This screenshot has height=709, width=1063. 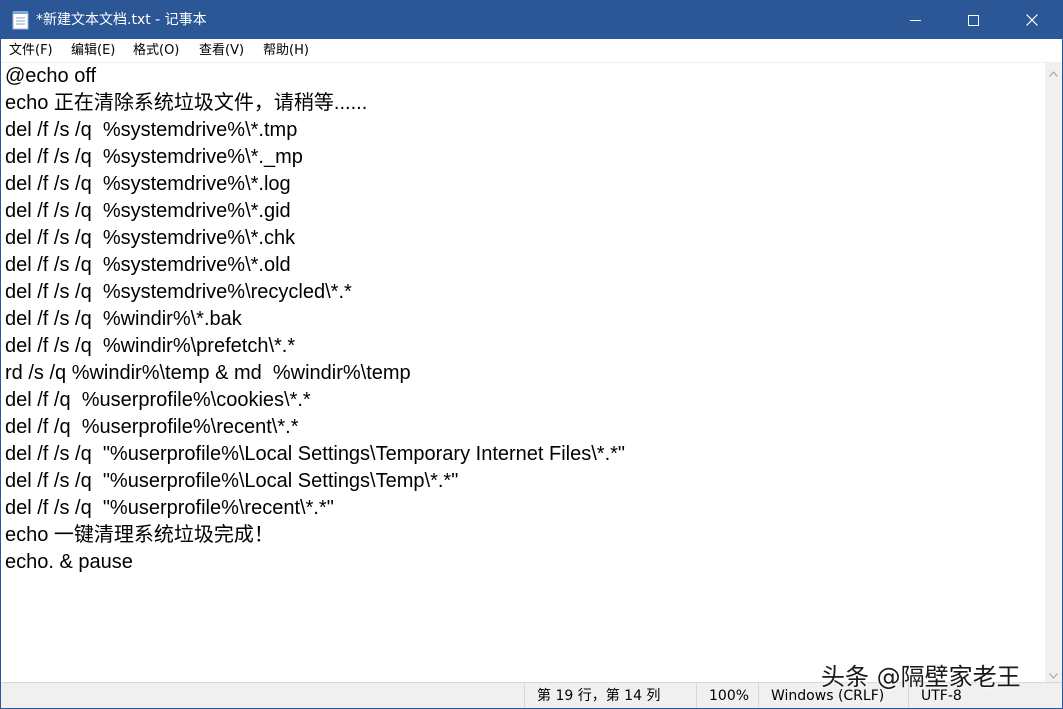 I want to click on status-zoom: 100%, so click(x=729, y=696).